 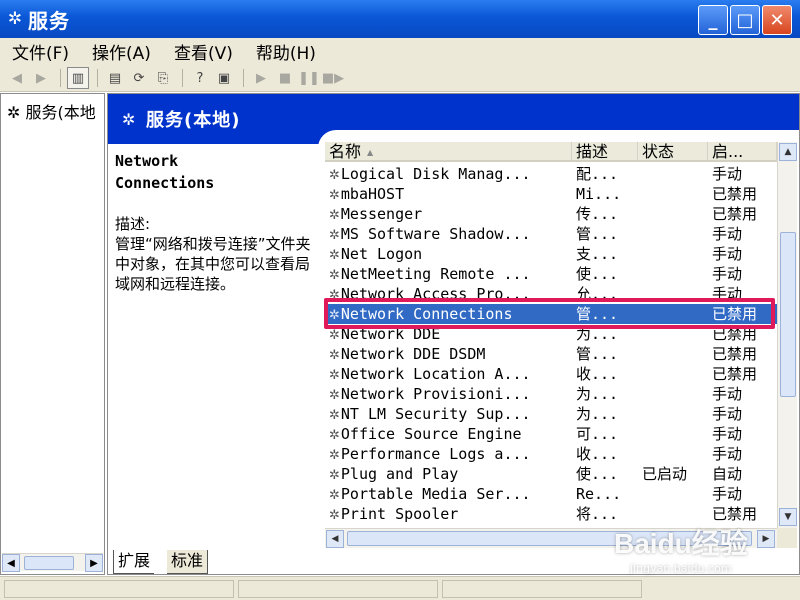 What do you see at coordinates (333, 78) in the screenshot?
I see `restart-service-icon: ■▶` at bounding box center [333, 78].